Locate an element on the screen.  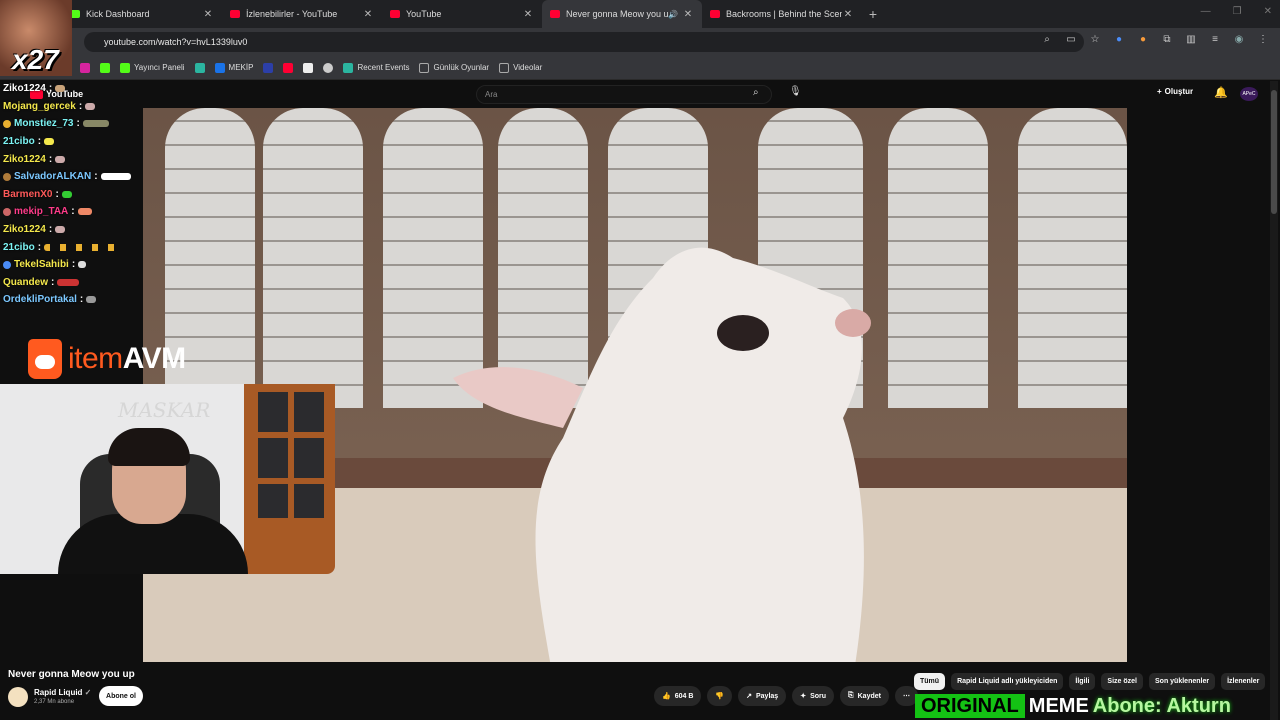
folder-icon is located at coordinates (504, 67).